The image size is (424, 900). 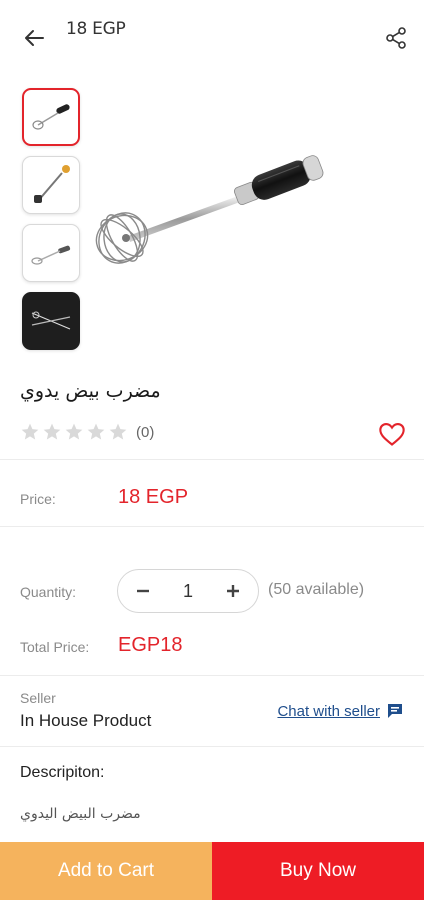 I want to click on rating: (0), so click(x=87, y=432).